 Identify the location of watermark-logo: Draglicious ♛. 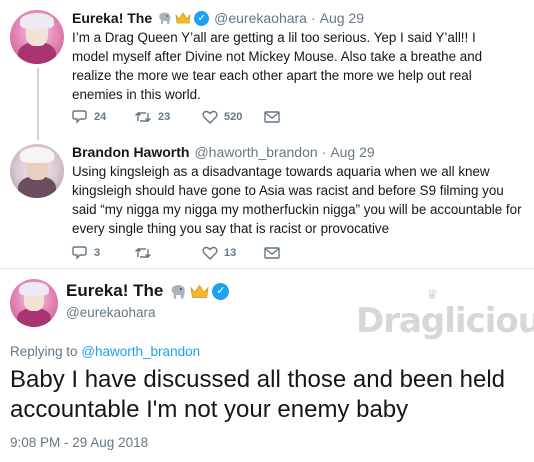
(445, 314).